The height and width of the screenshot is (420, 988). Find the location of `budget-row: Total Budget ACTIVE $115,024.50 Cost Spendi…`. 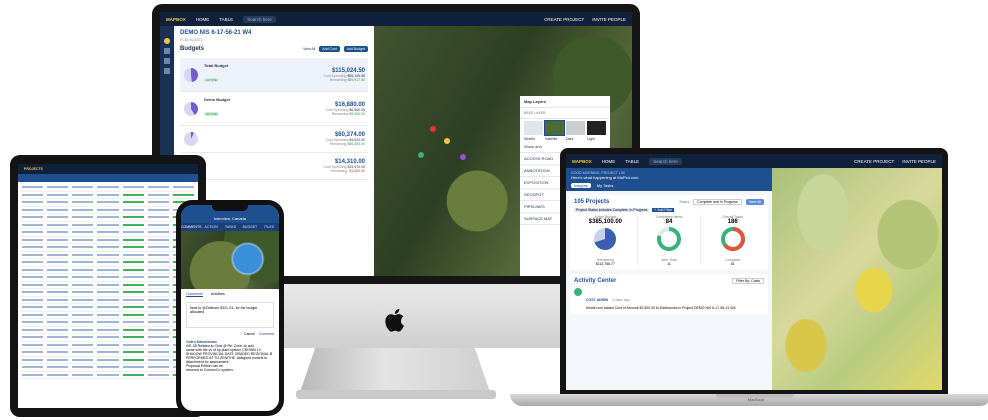

budget-row: Total Budget ACTIVE $115,024.50 Cost Spendi… is located at coordinates (274, 75).